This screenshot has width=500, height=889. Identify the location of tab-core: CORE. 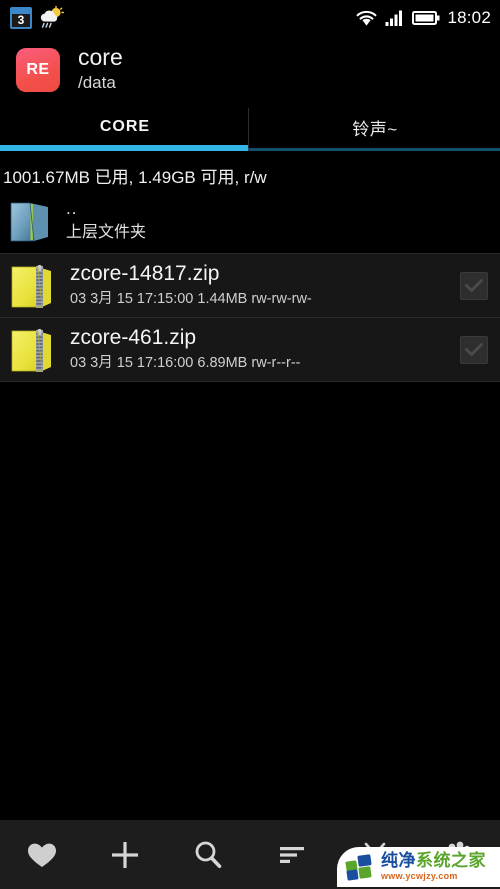
(125, 127).